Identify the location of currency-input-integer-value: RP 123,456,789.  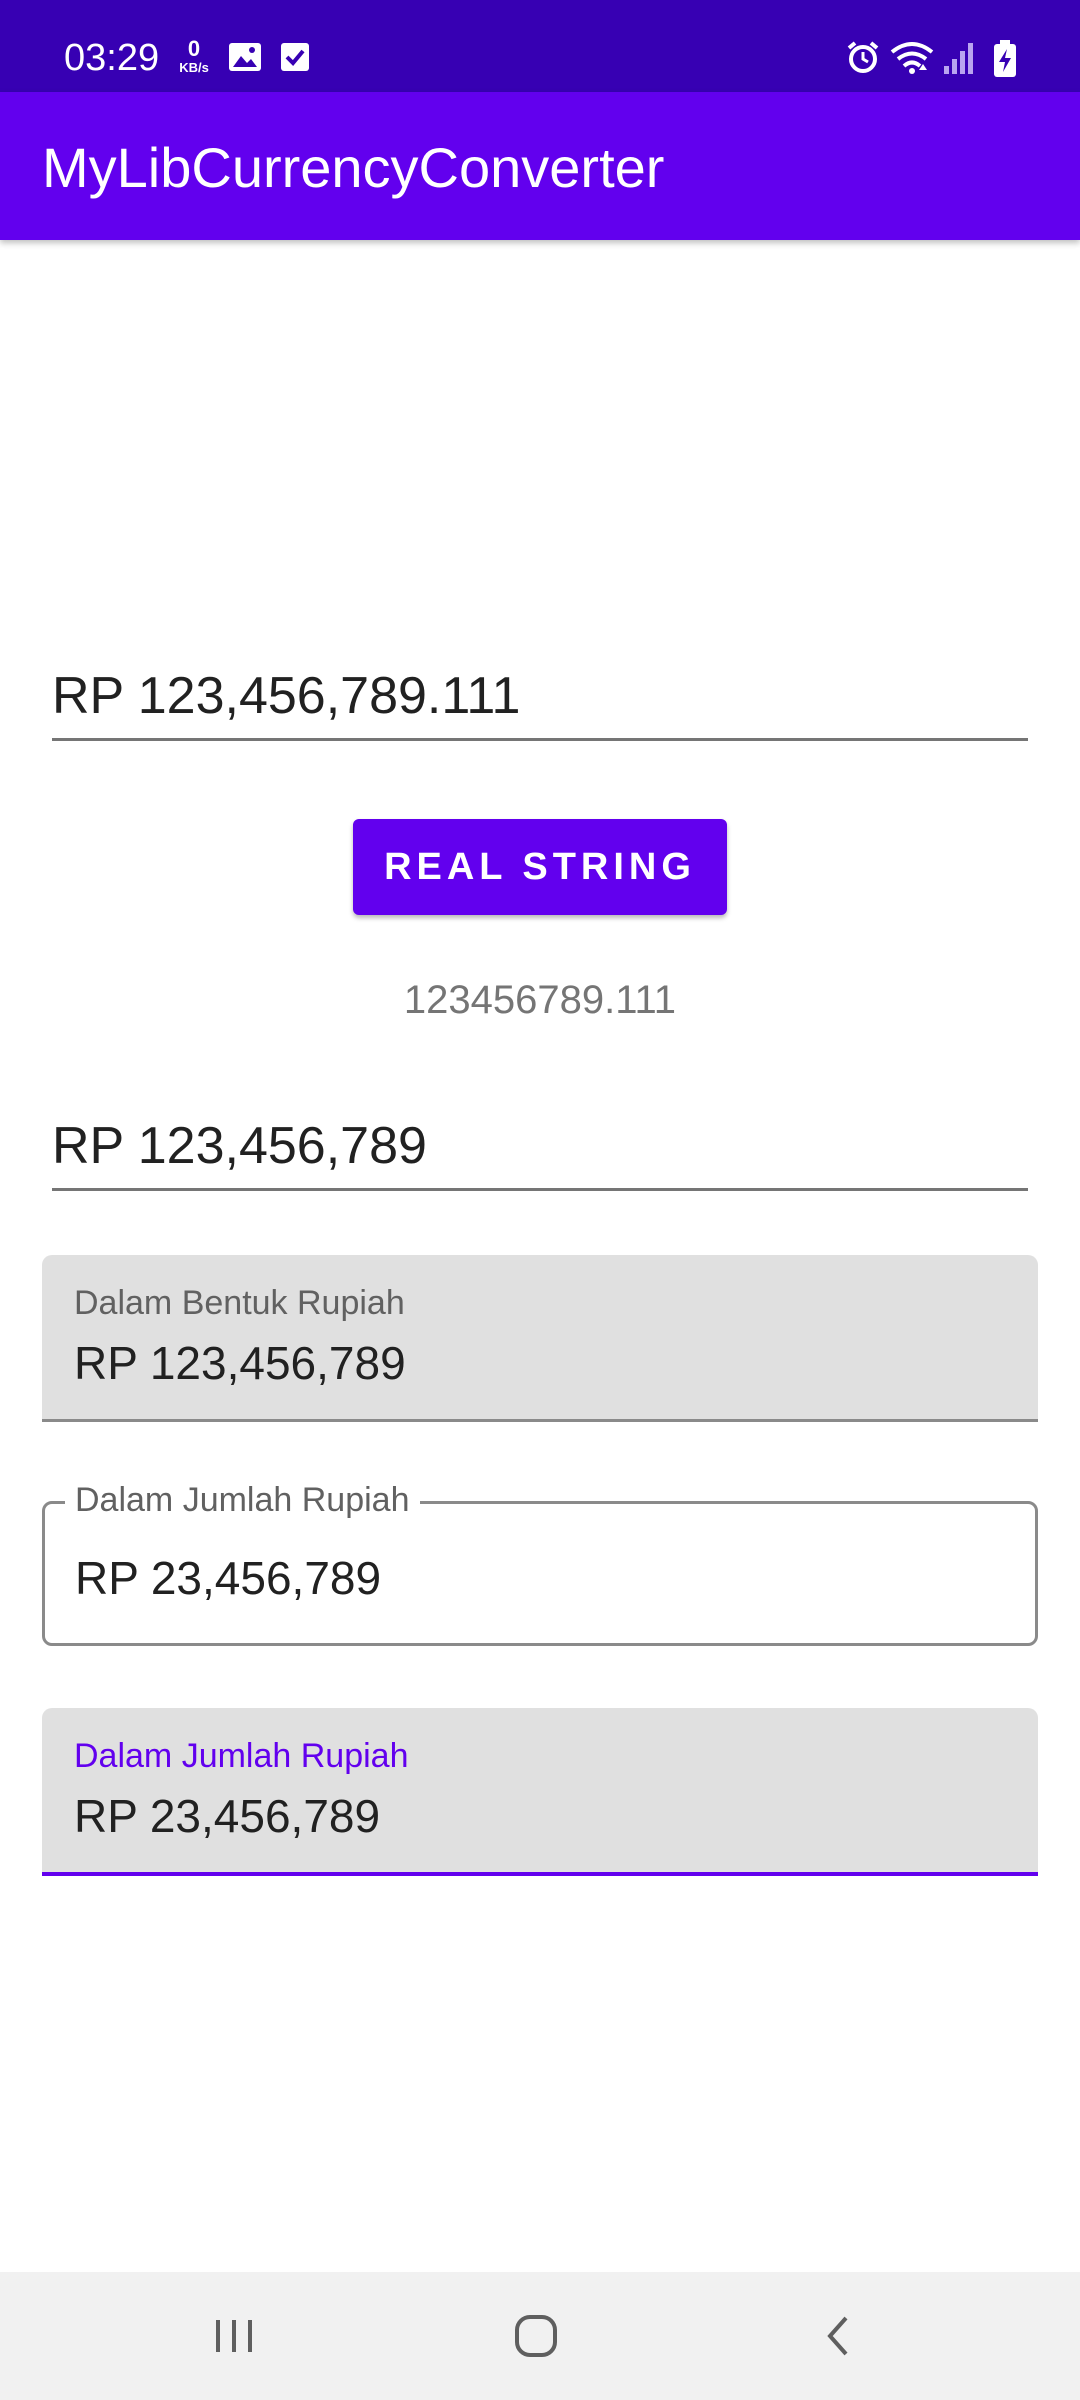
(239, 1146).